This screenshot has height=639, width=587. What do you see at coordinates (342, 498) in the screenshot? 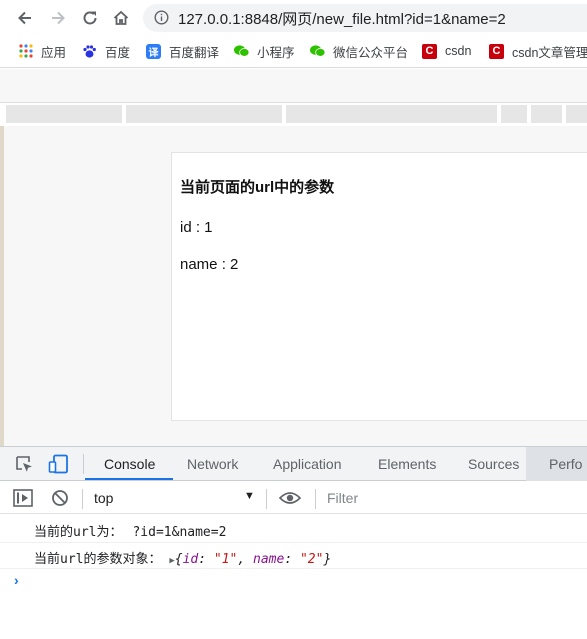
I see `filter-input: Filter` at bounding box center [342, 498].